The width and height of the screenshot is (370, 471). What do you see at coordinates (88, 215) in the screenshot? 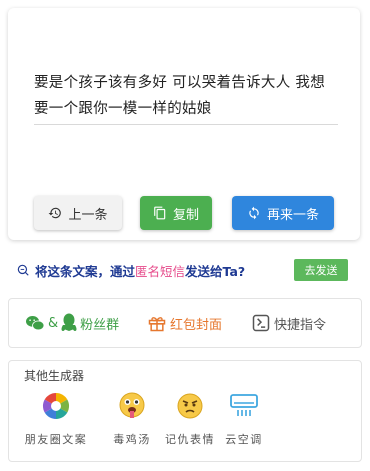
I see `previous-label: 上一条` at bounding box center [88, 215].